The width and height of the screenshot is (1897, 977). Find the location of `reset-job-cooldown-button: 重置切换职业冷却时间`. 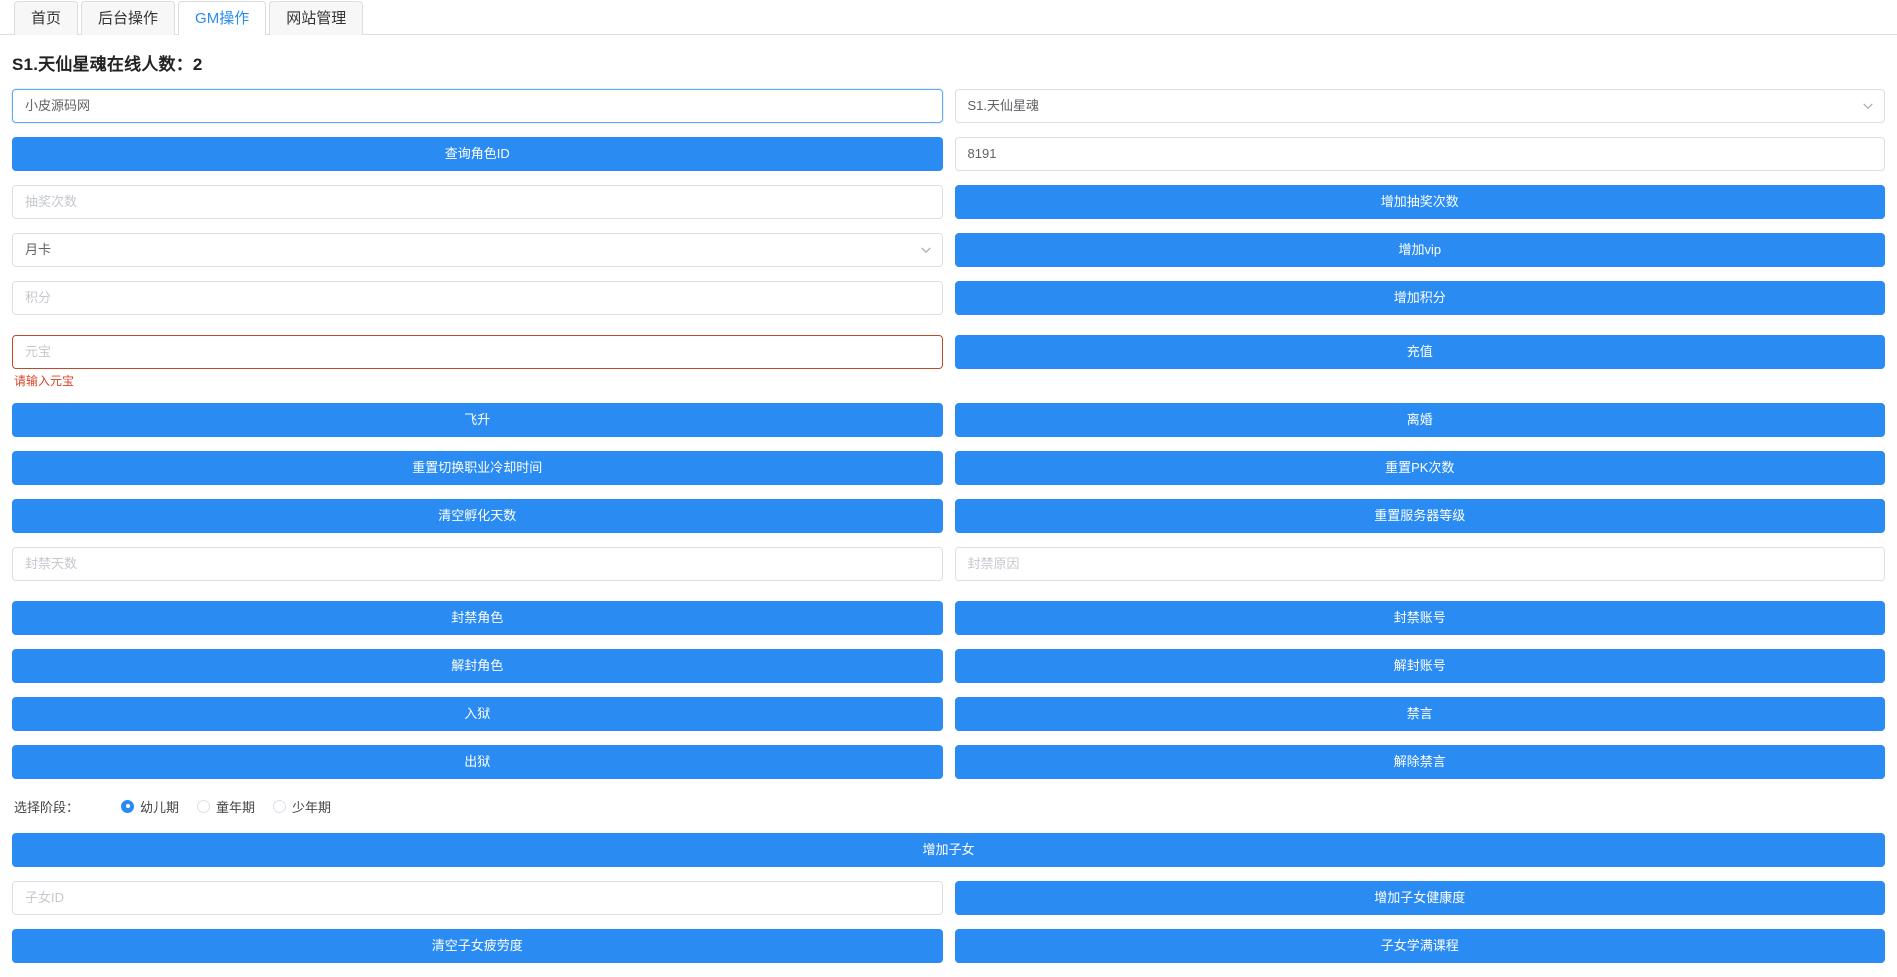

reset-job-cooldown-button: 重置切换职业冷却时间 is located at coordinates (477, 468).